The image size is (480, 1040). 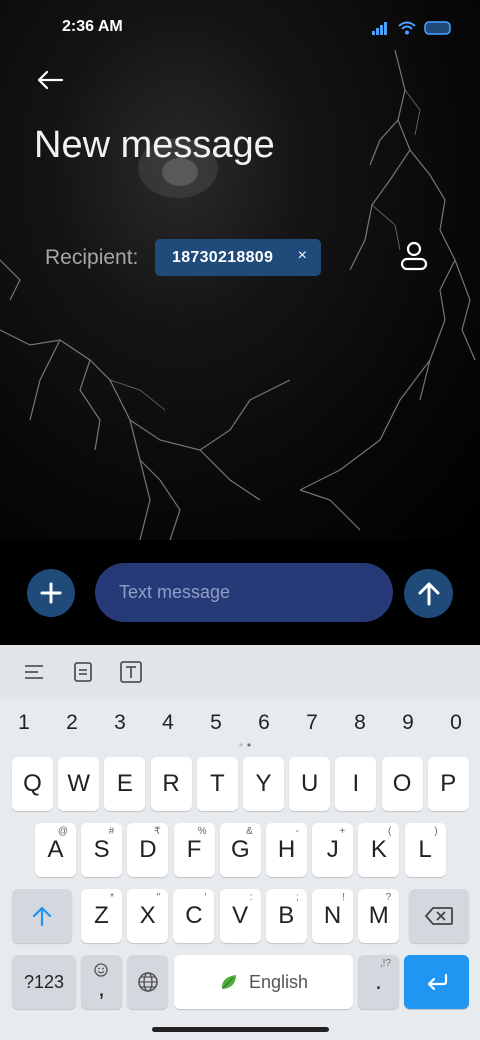 I want to click on key-q: Q, so click(x=32, y=784).